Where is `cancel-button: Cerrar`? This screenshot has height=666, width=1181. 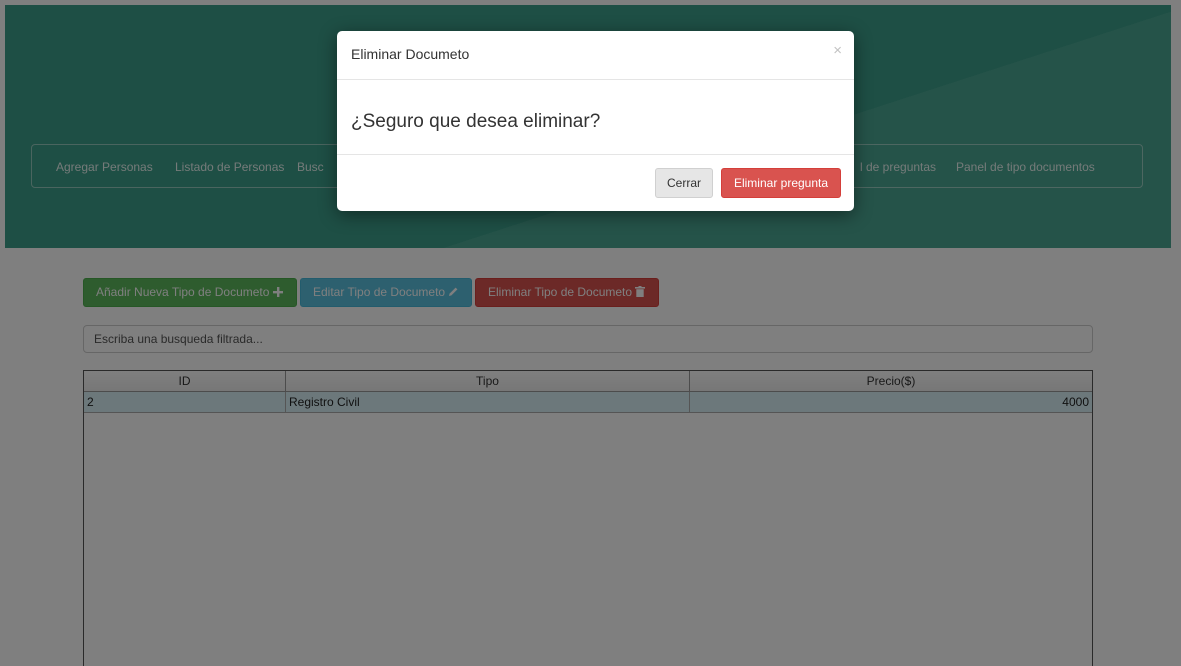
cancel-button: Cerrar is located at coordinates (684, 183).